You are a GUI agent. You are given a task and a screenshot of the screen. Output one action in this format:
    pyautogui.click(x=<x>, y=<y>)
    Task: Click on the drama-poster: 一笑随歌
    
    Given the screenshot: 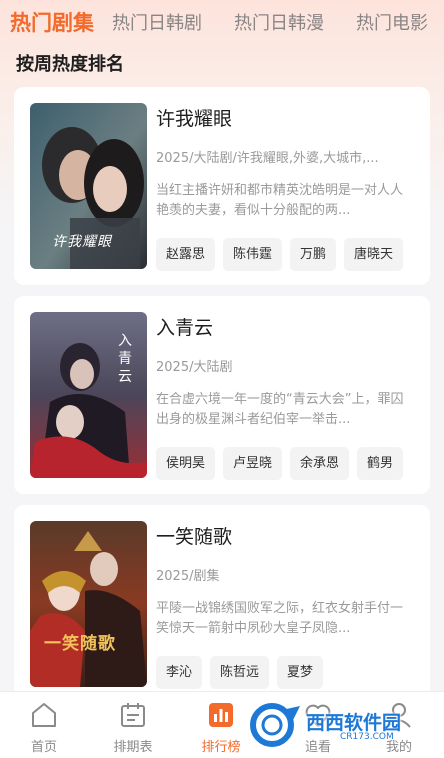 What is the action you would take?
    pyautogui.click(x=88, y=604)
    